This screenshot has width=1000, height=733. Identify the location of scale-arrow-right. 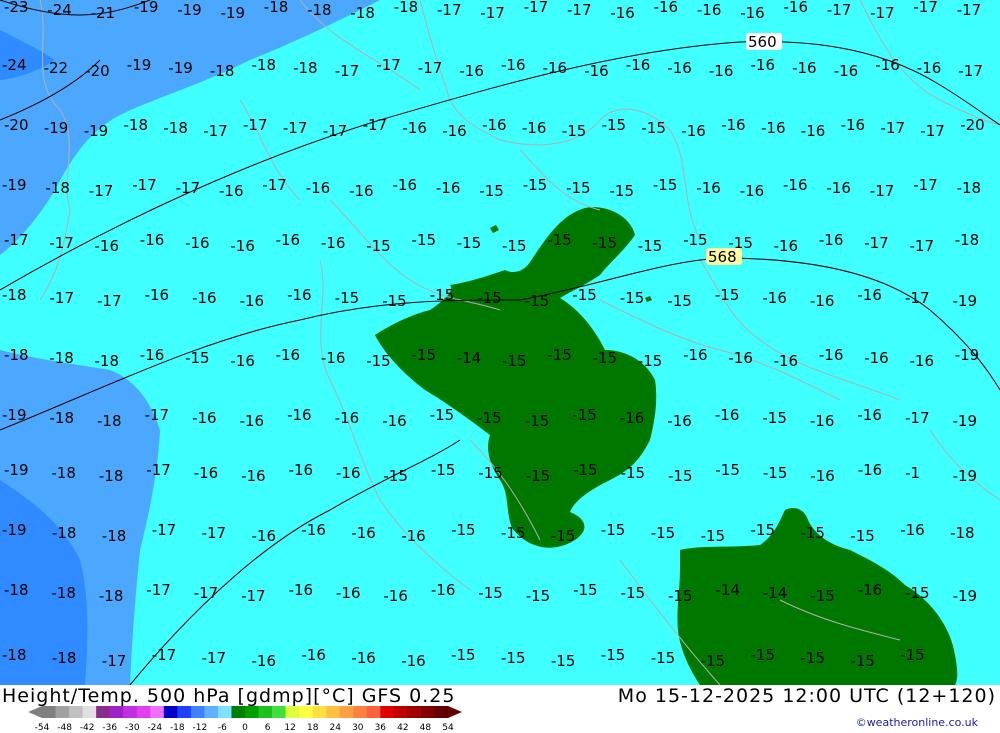
(455, 712).